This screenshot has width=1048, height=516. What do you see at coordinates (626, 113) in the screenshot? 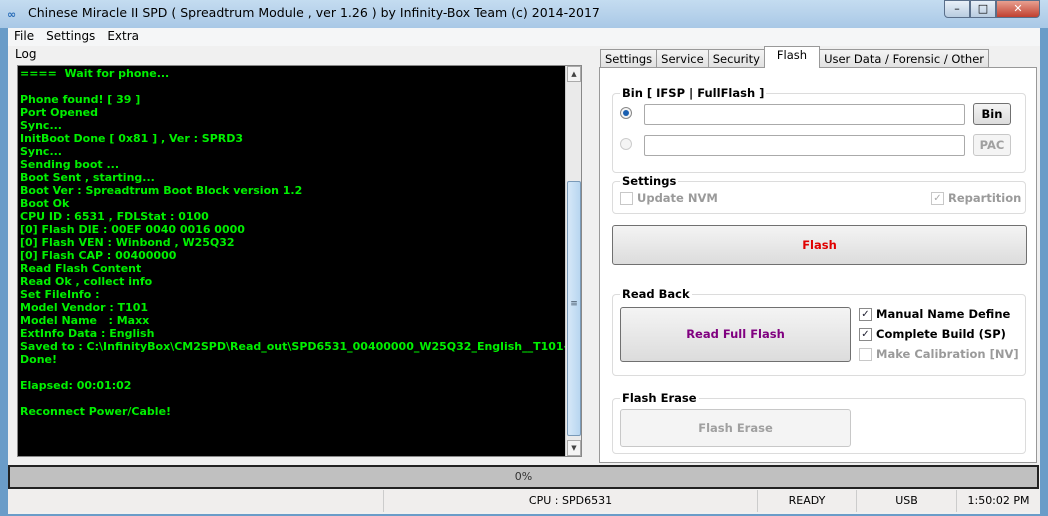
I see `bin-radio` at bounding box center [626, 113].